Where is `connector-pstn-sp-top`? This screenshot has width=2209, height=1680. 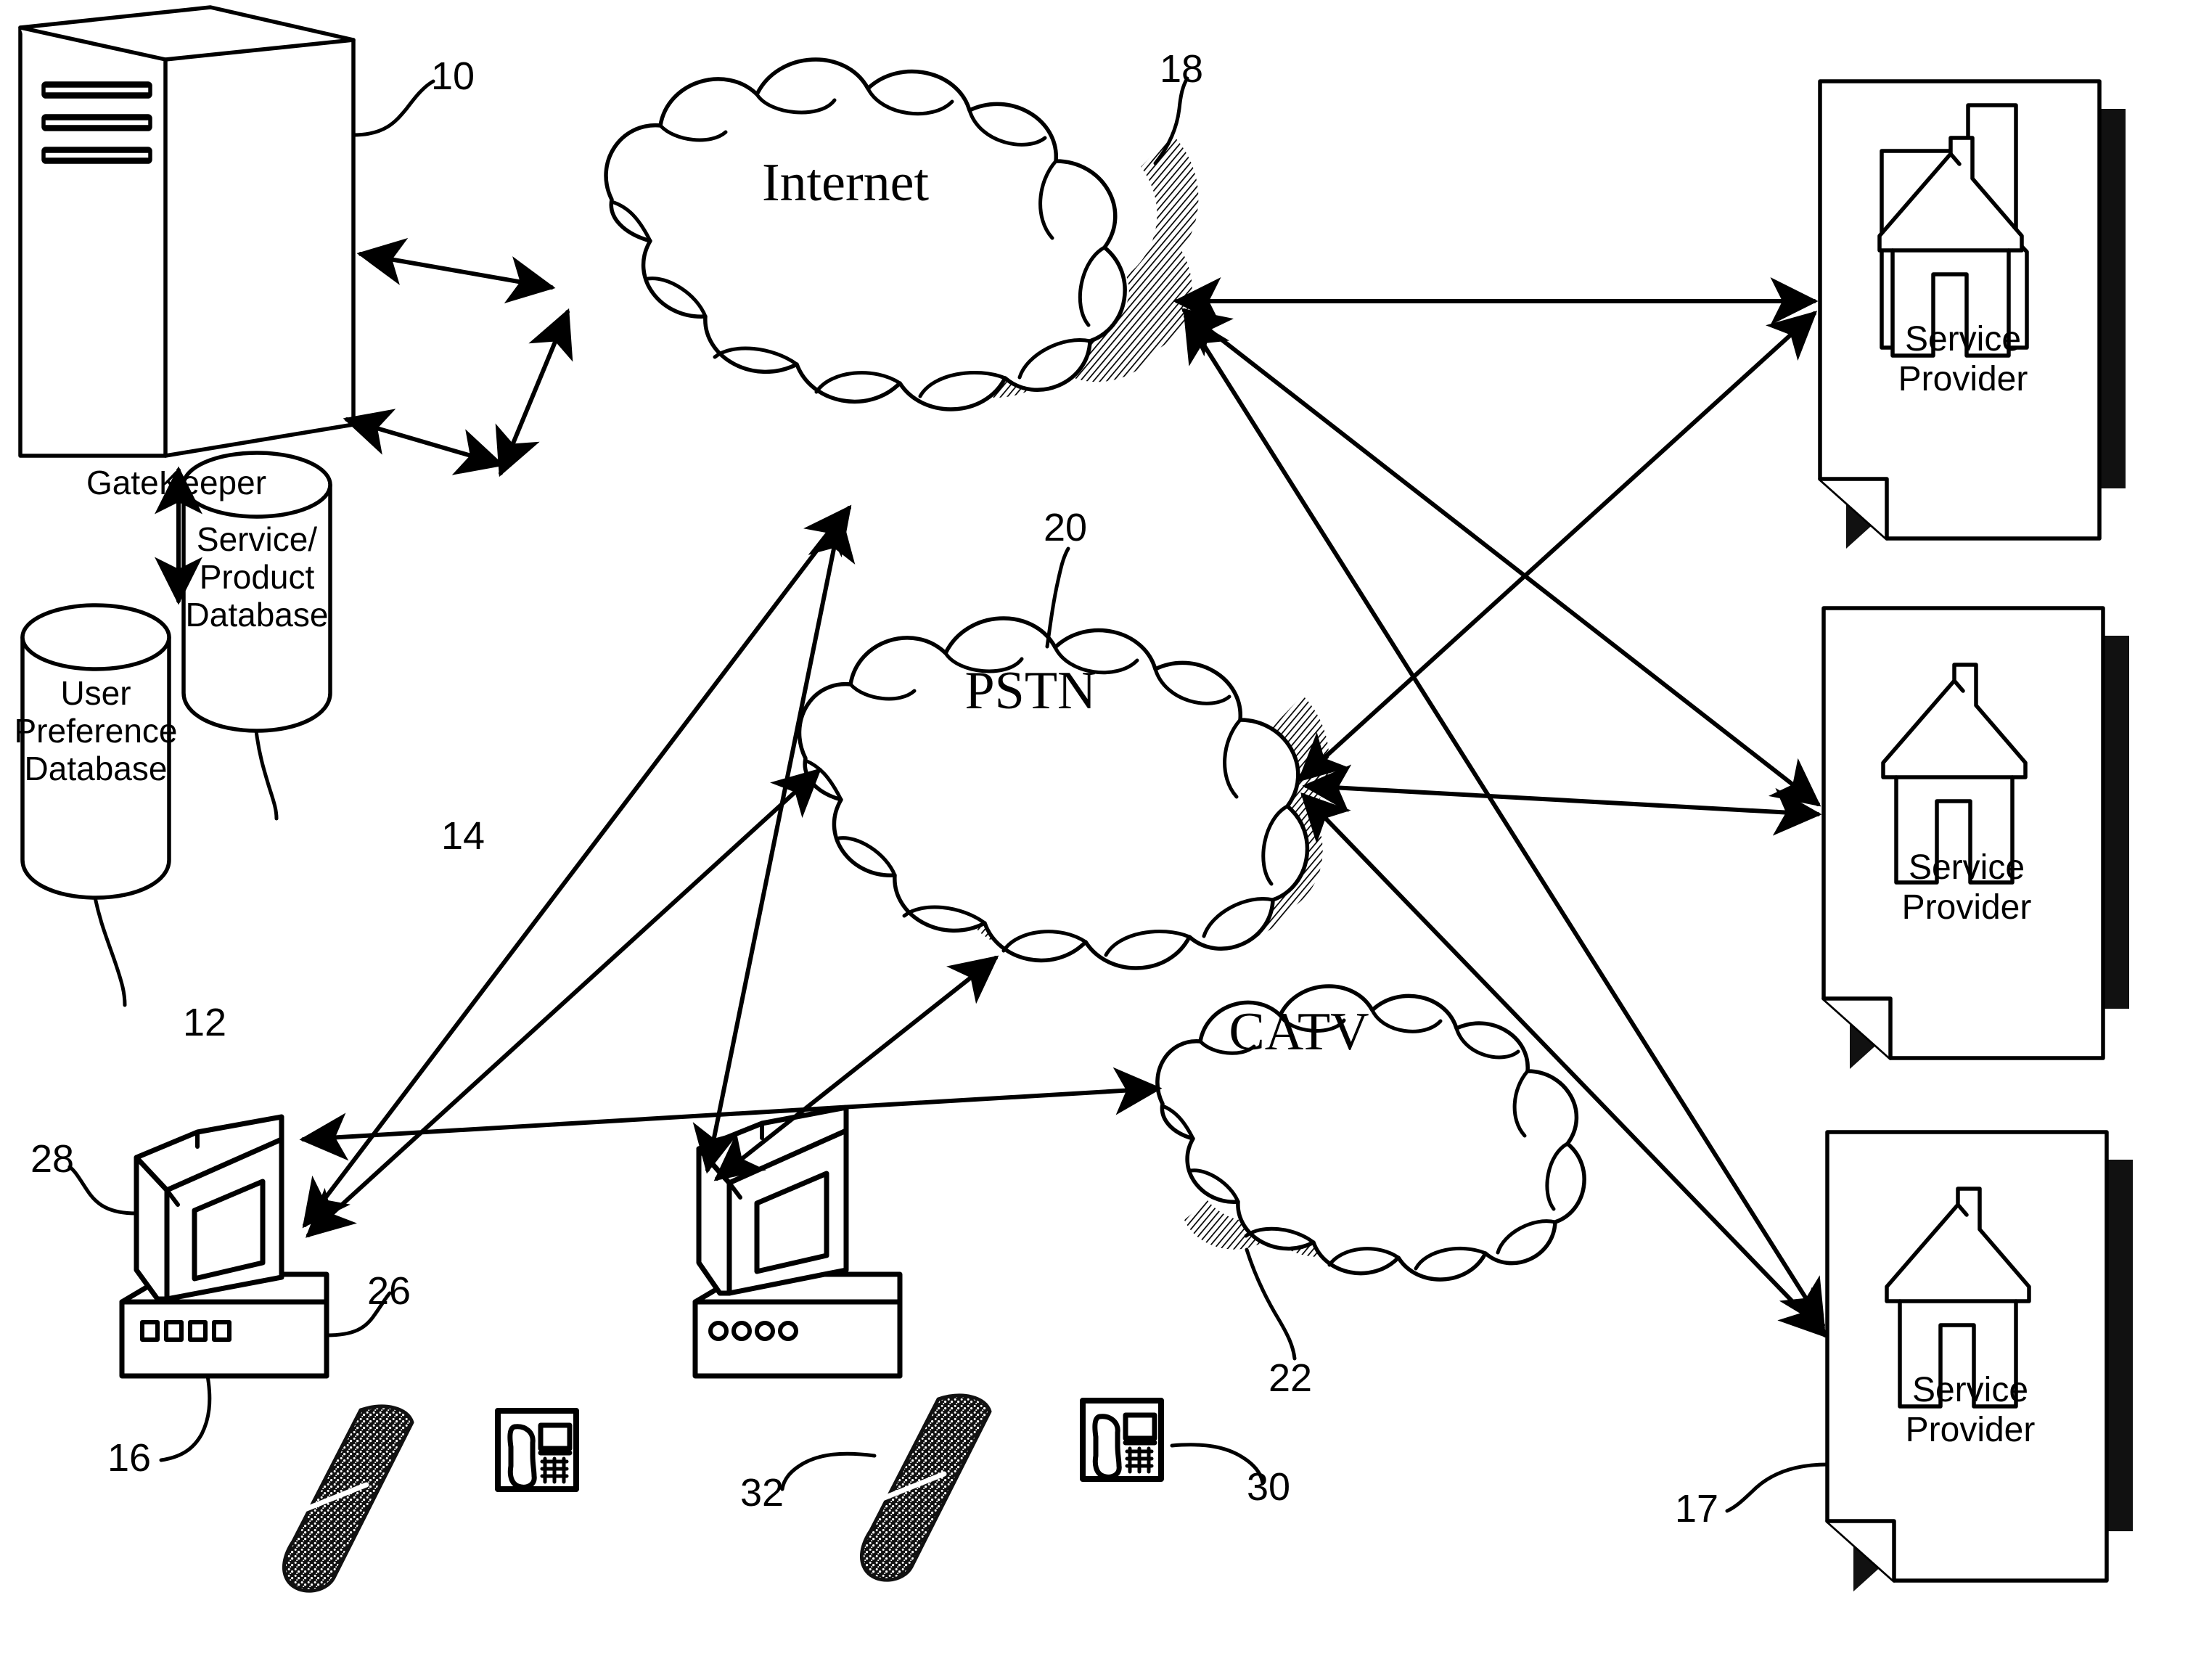 connector-pstn-sp-top is located at coordinates (1557, 546).